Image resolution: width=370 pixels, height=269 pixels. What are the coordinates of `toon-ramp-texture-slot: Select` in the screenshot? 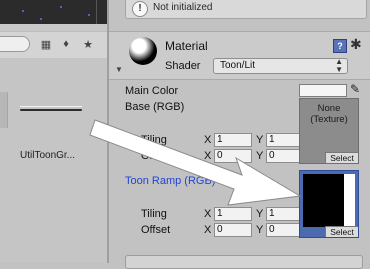 It's located at (329, 204).